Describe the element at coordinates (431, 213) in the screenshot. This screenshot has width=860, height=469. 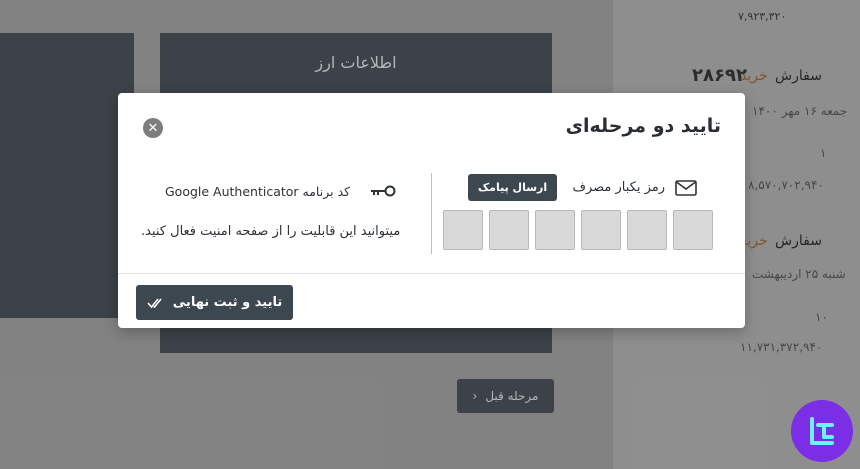
I see `section-divider` at that location.